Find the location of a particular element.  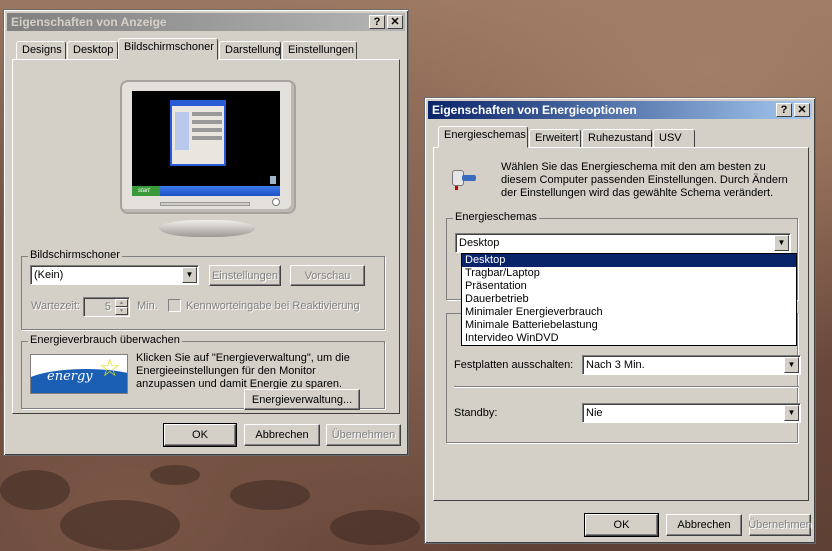

scheme-select: Desktop ▼ is located at coordinates (623, 243).